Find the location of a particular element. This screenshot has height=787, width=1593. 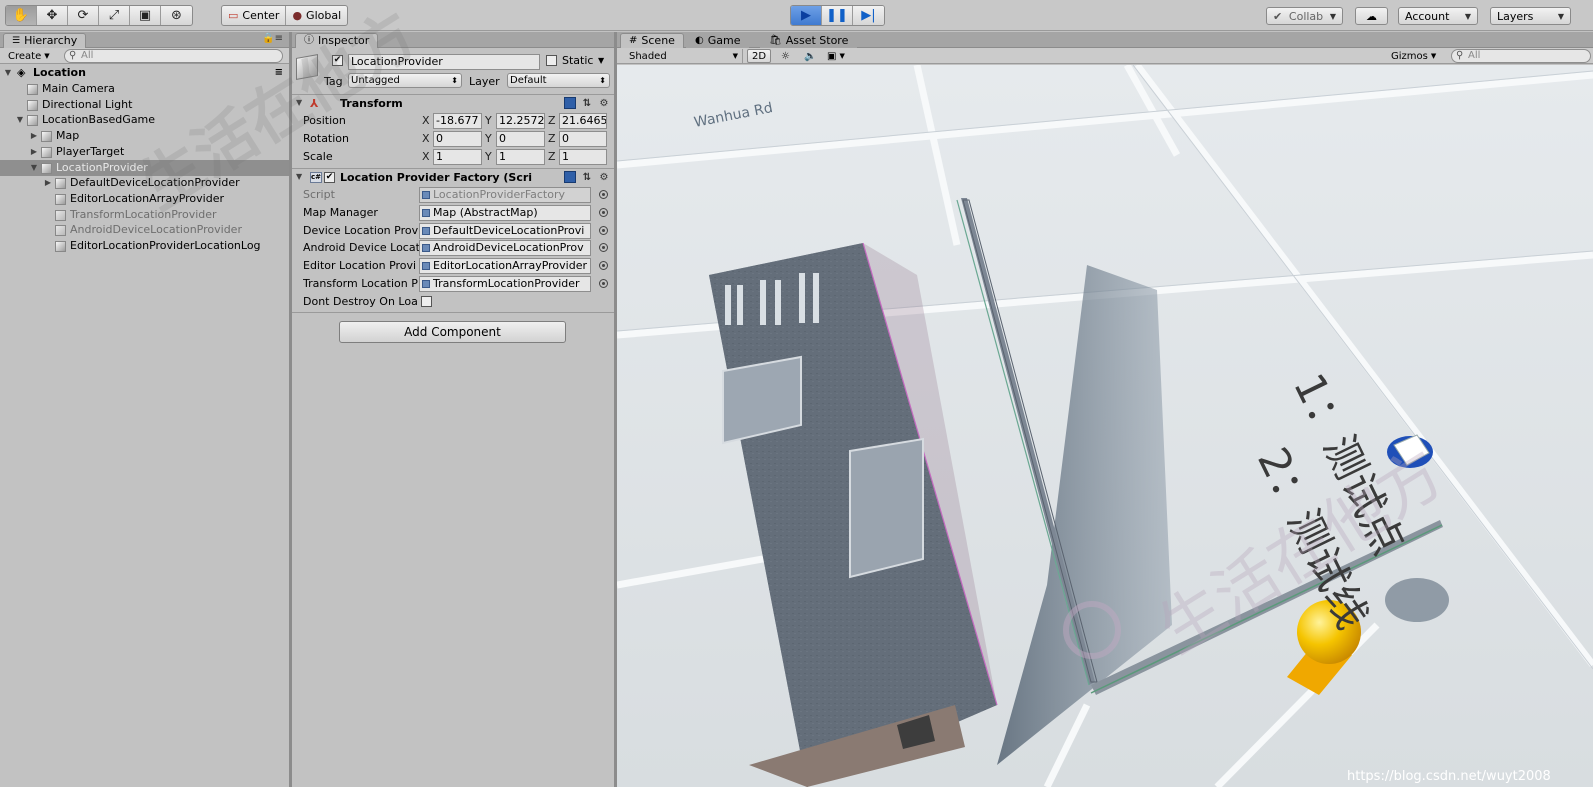

component-enabled-checkbox: ✔ is located at coordinates (329, 177).